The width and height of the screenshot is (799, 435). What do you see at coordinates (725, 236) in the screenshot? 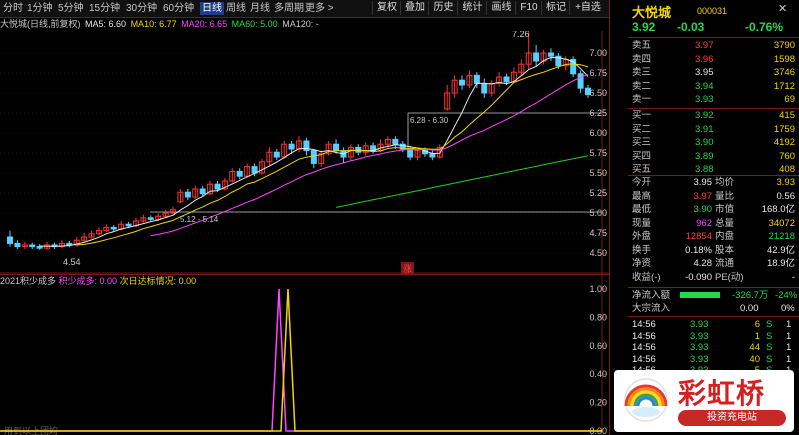
I see `stat-label: 内盘` at bounding box center [725, 236].